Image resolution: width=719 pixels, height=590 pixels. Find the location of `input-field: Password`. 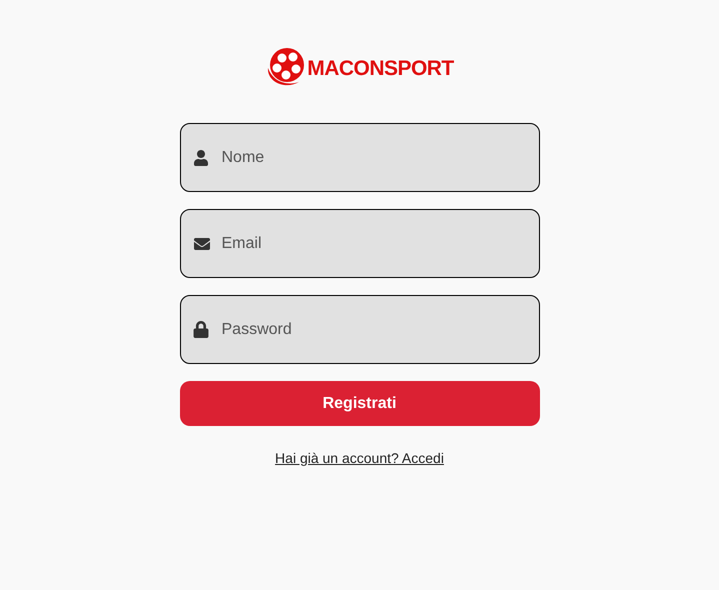

input-field: Password is located at coordinates (360, 329).